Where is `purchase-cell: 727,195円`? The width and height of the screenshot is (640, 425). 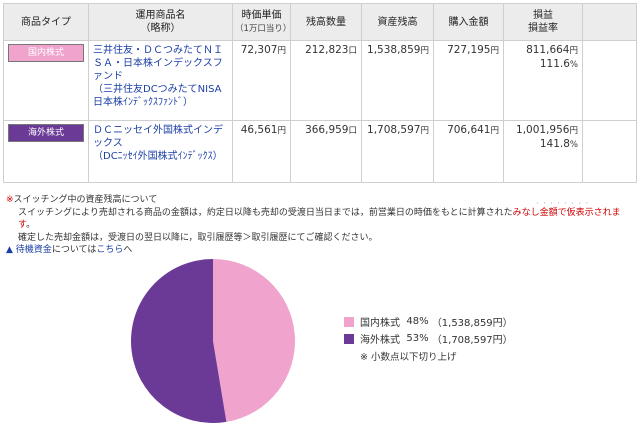 purchase-cell: 727,195円 is located at coordinates (468, 80).